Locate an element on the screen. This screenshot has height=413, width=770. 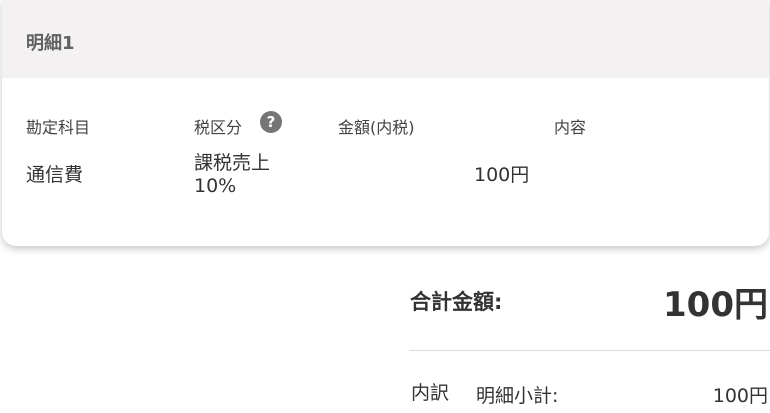
cell-amount: 100円 is located at coordinates (502, 175).